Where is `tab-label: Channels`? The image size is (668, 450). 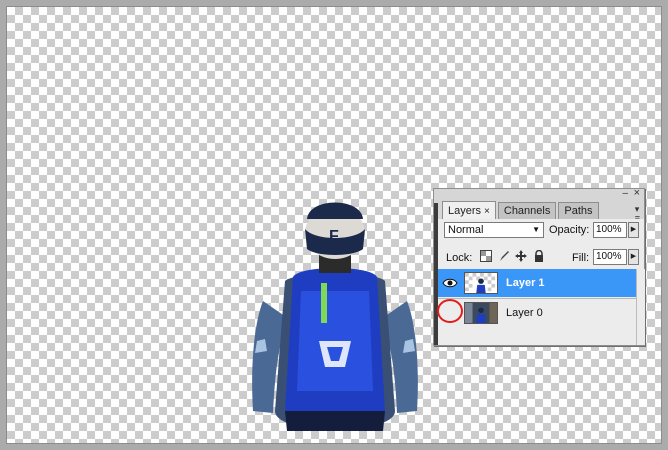 tab-label: Channels is located at coordinates (527, 211).